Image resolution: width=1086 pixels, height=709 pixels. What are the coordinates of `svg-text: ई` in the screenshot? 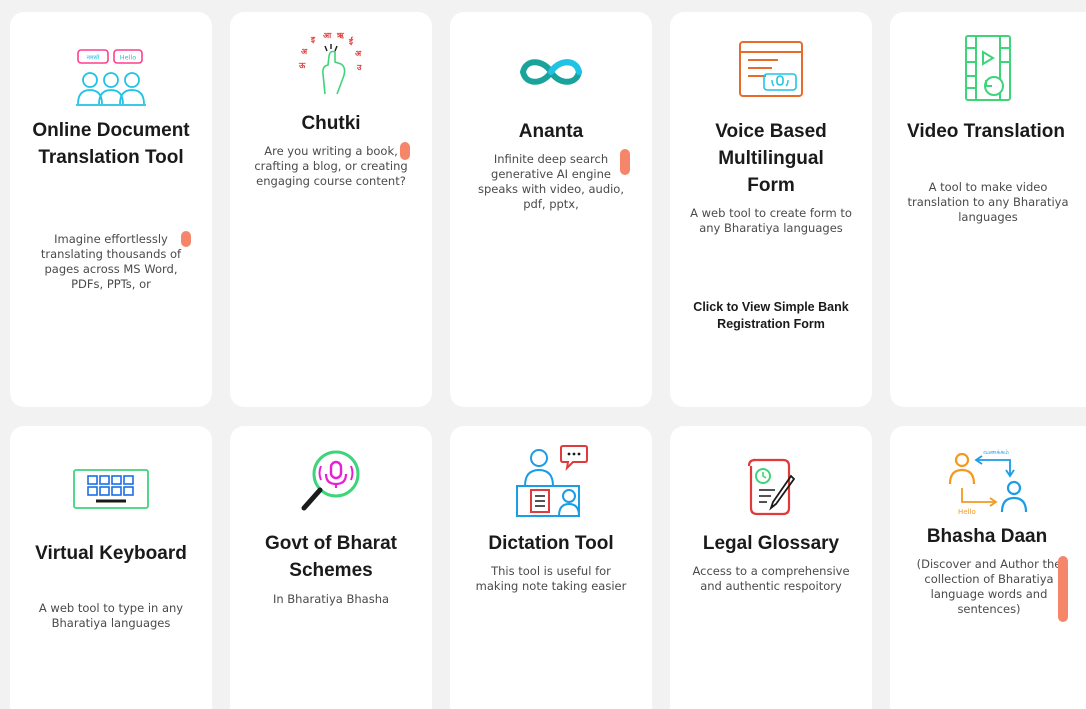 It's located at (351, 41).